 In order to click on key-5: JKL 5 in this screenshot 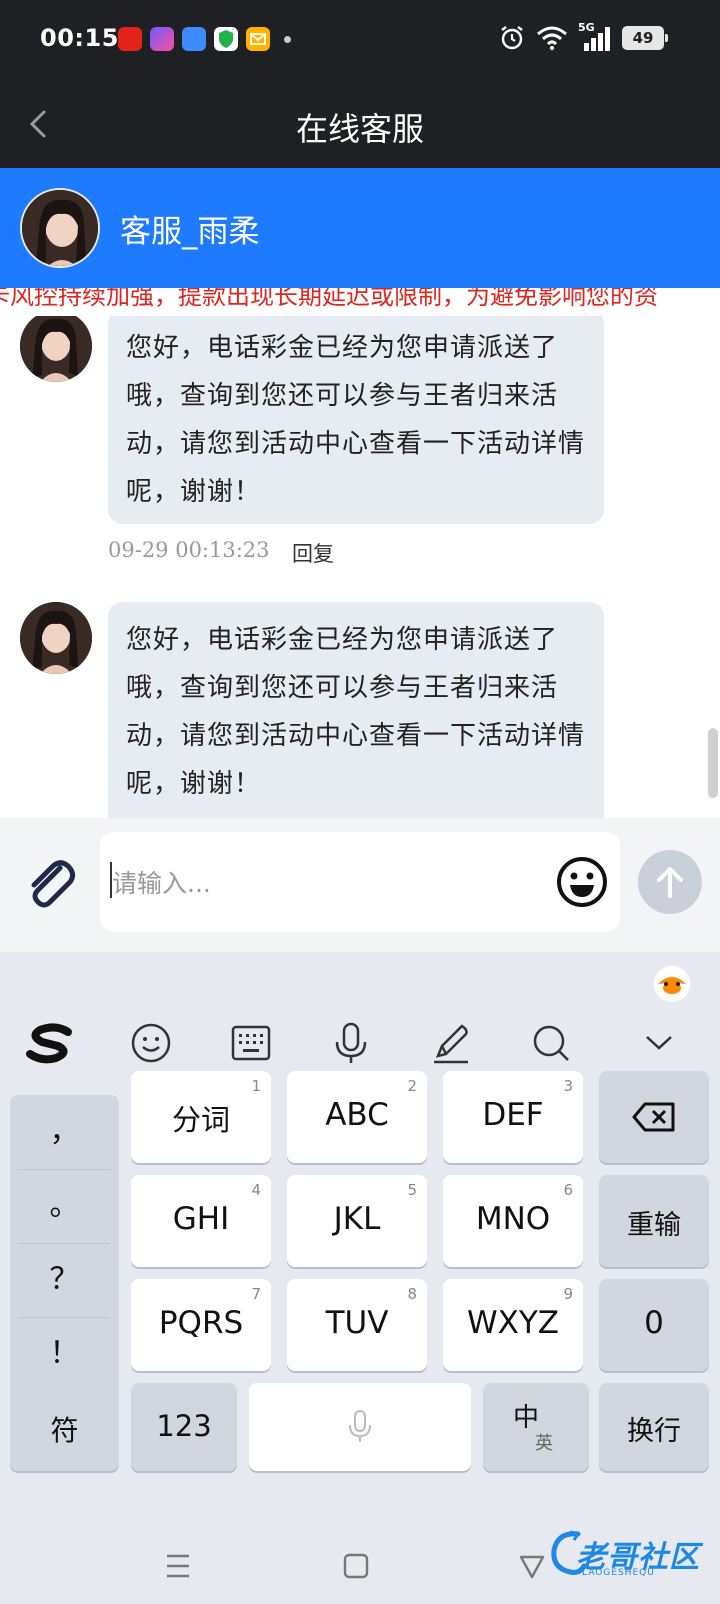, I will do `click(357, 1221)`.